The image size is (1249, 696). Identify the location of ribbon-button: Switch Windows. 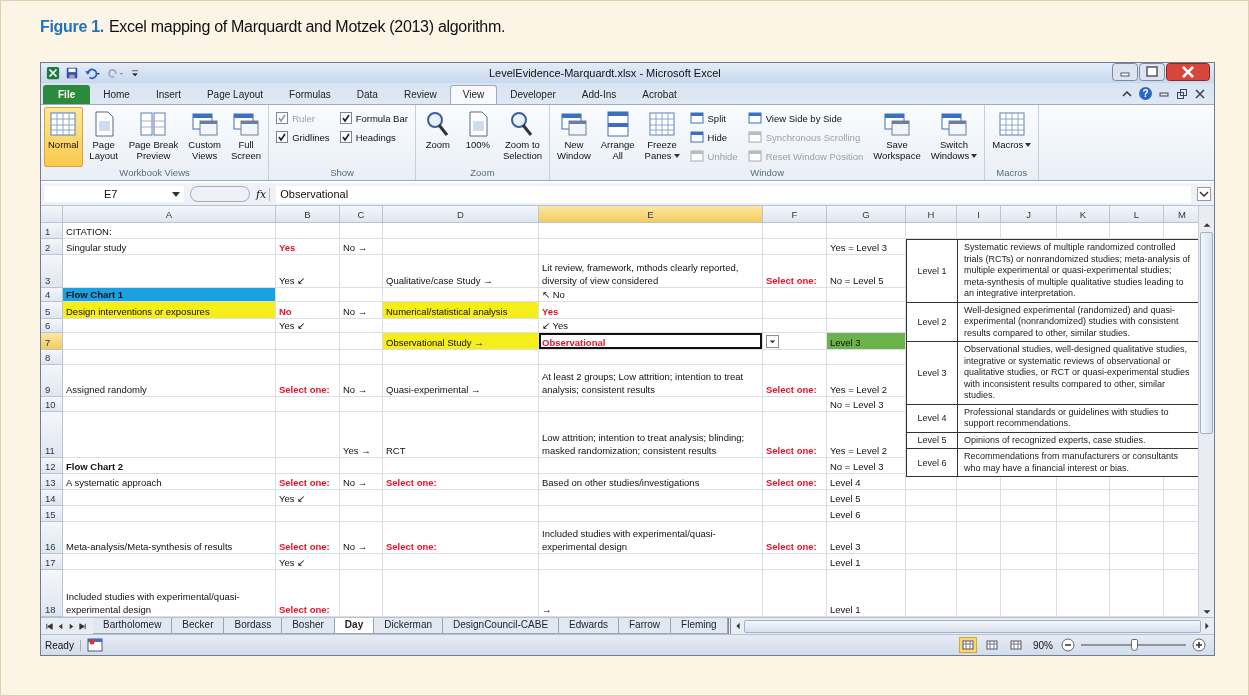
(954, 137).